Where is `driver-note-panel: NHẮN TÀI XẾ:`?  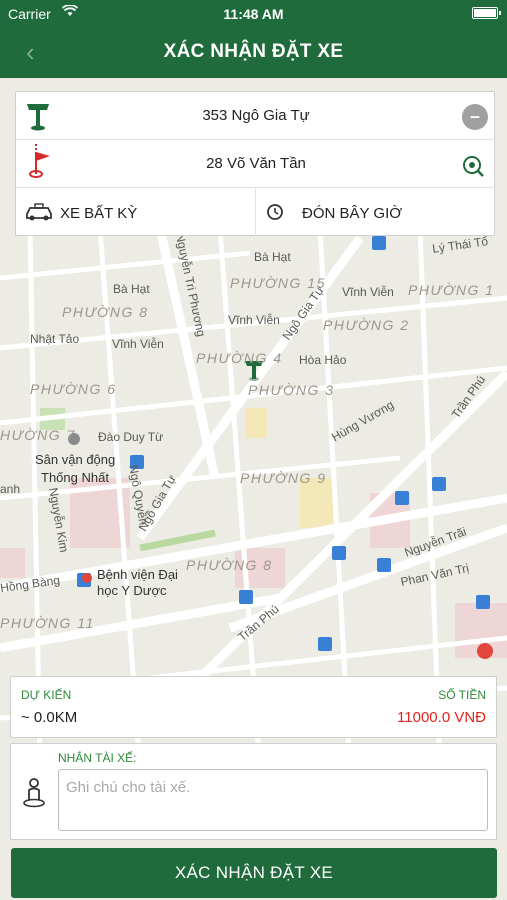
driver-note-panel: NHẮN TÀI XẾ: is located at coordinates (253, 791).